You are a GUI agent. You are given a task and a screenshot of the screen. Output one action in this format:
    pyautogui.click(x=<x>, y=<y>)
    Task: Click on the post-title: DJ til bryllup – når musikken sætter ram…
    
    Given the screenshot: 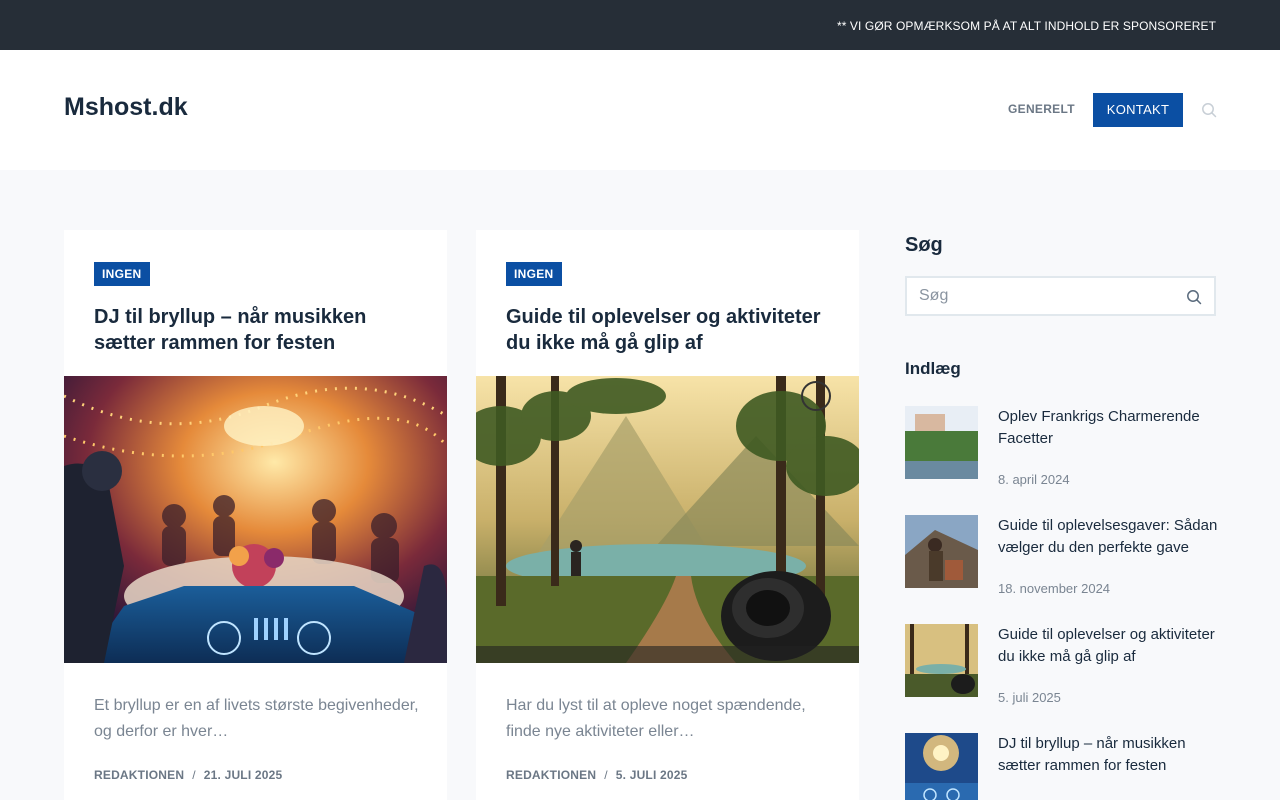 What is the action you would take?
    pyautogui.click(x=259, y=330)
    